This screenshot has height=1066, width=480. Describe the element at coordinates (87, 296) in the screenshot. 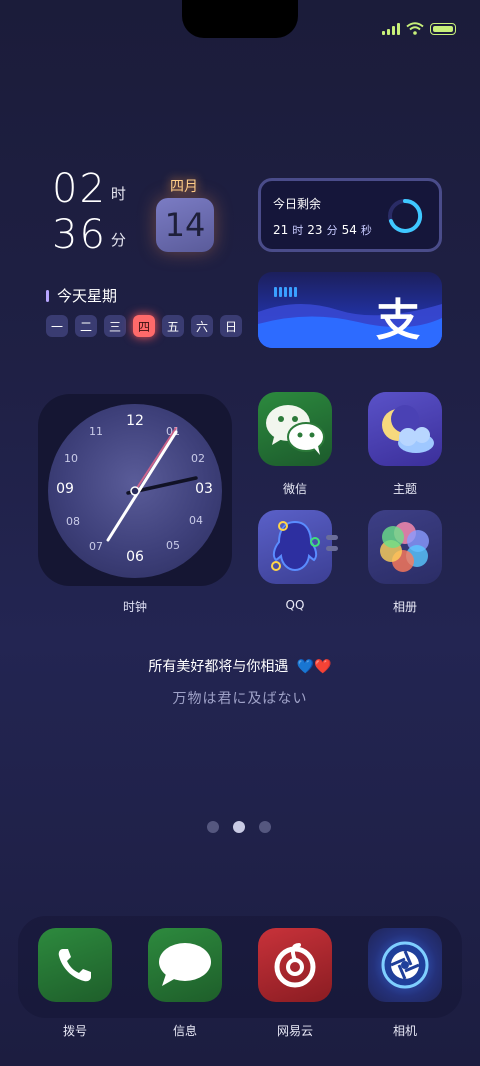

I see `week-title: 今天星期` at that location.